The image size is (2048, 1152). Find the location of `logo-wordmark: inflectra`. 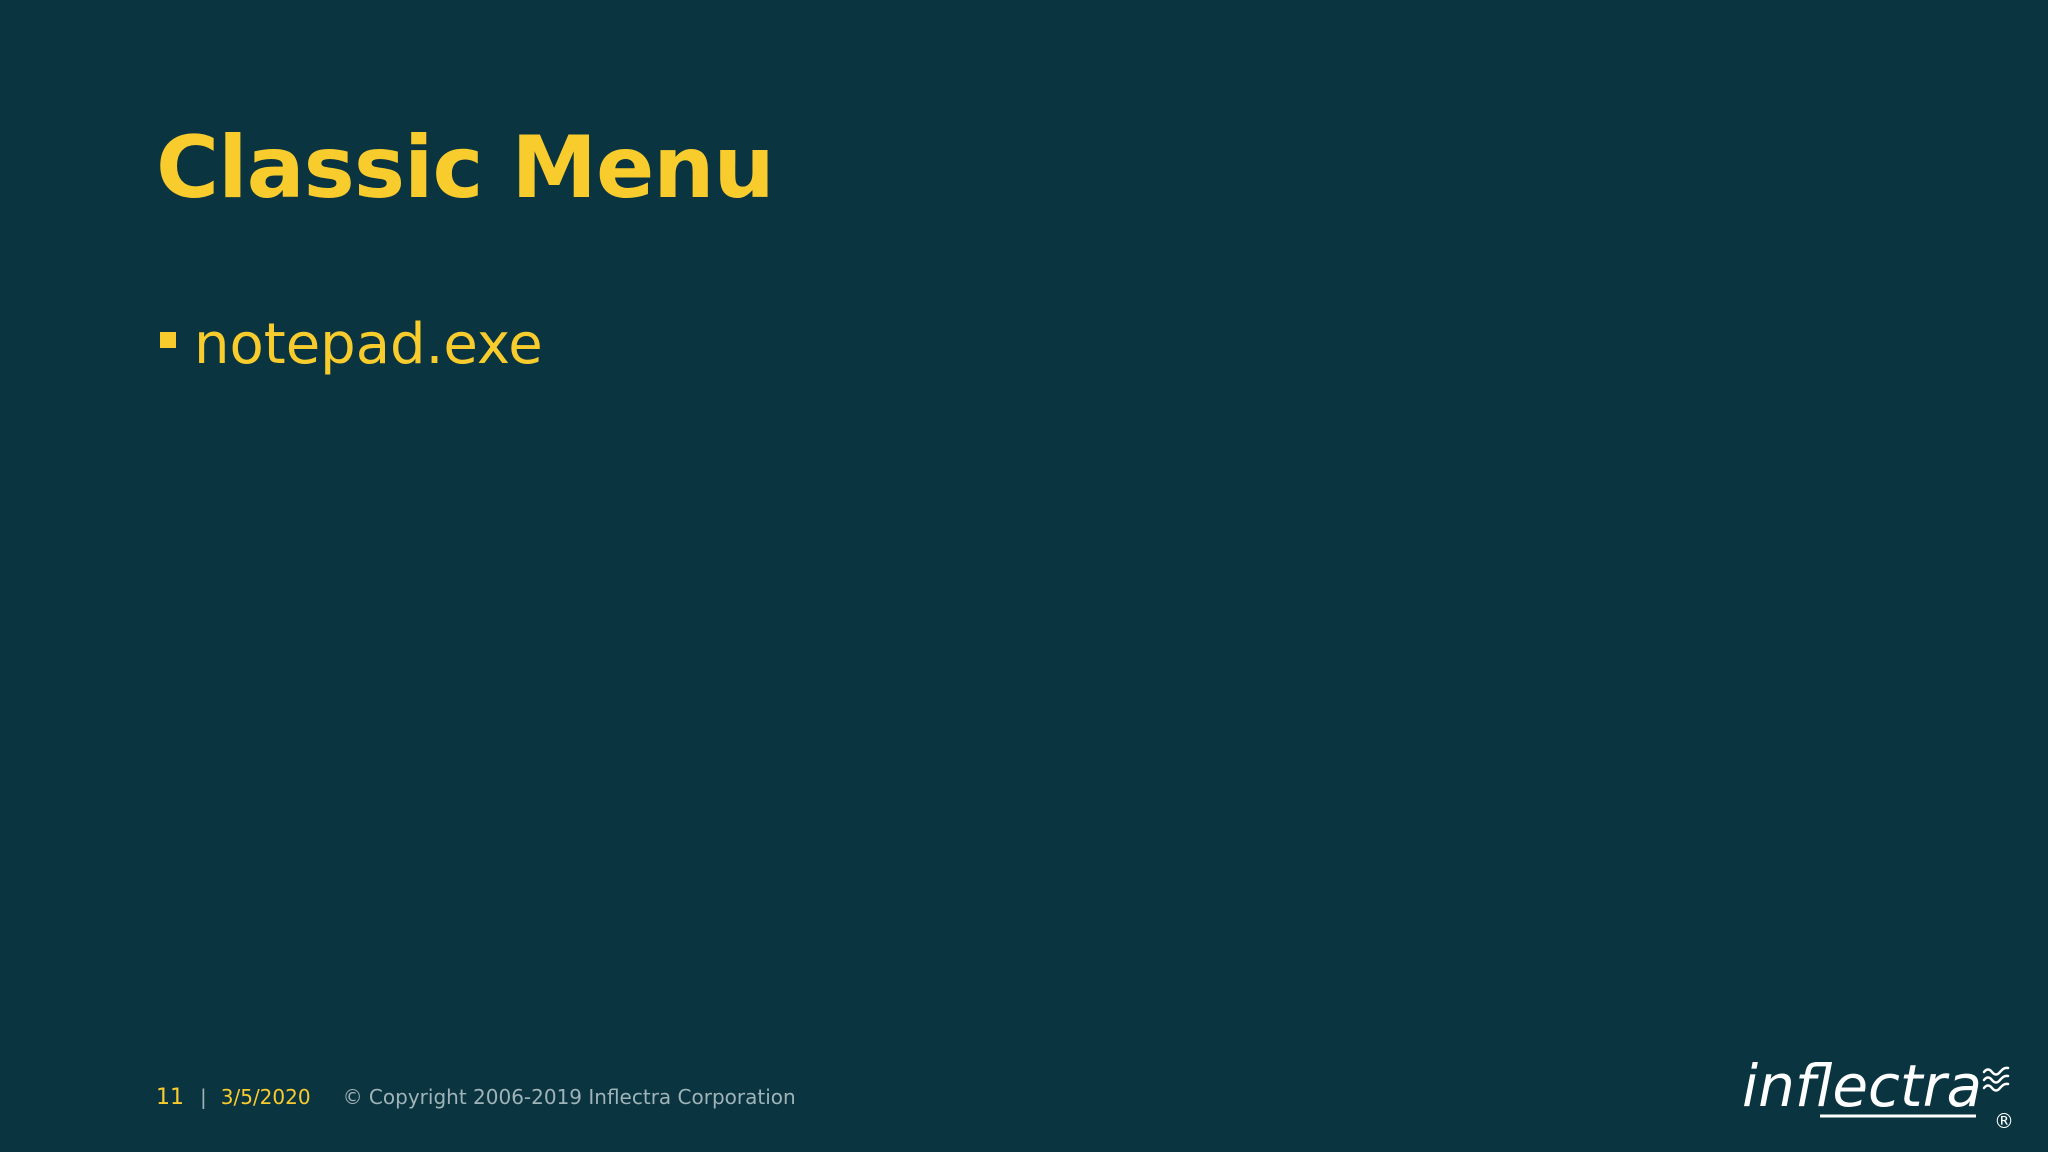

logo-wordmark: inflectra is located at coordinates (1862, 1086).